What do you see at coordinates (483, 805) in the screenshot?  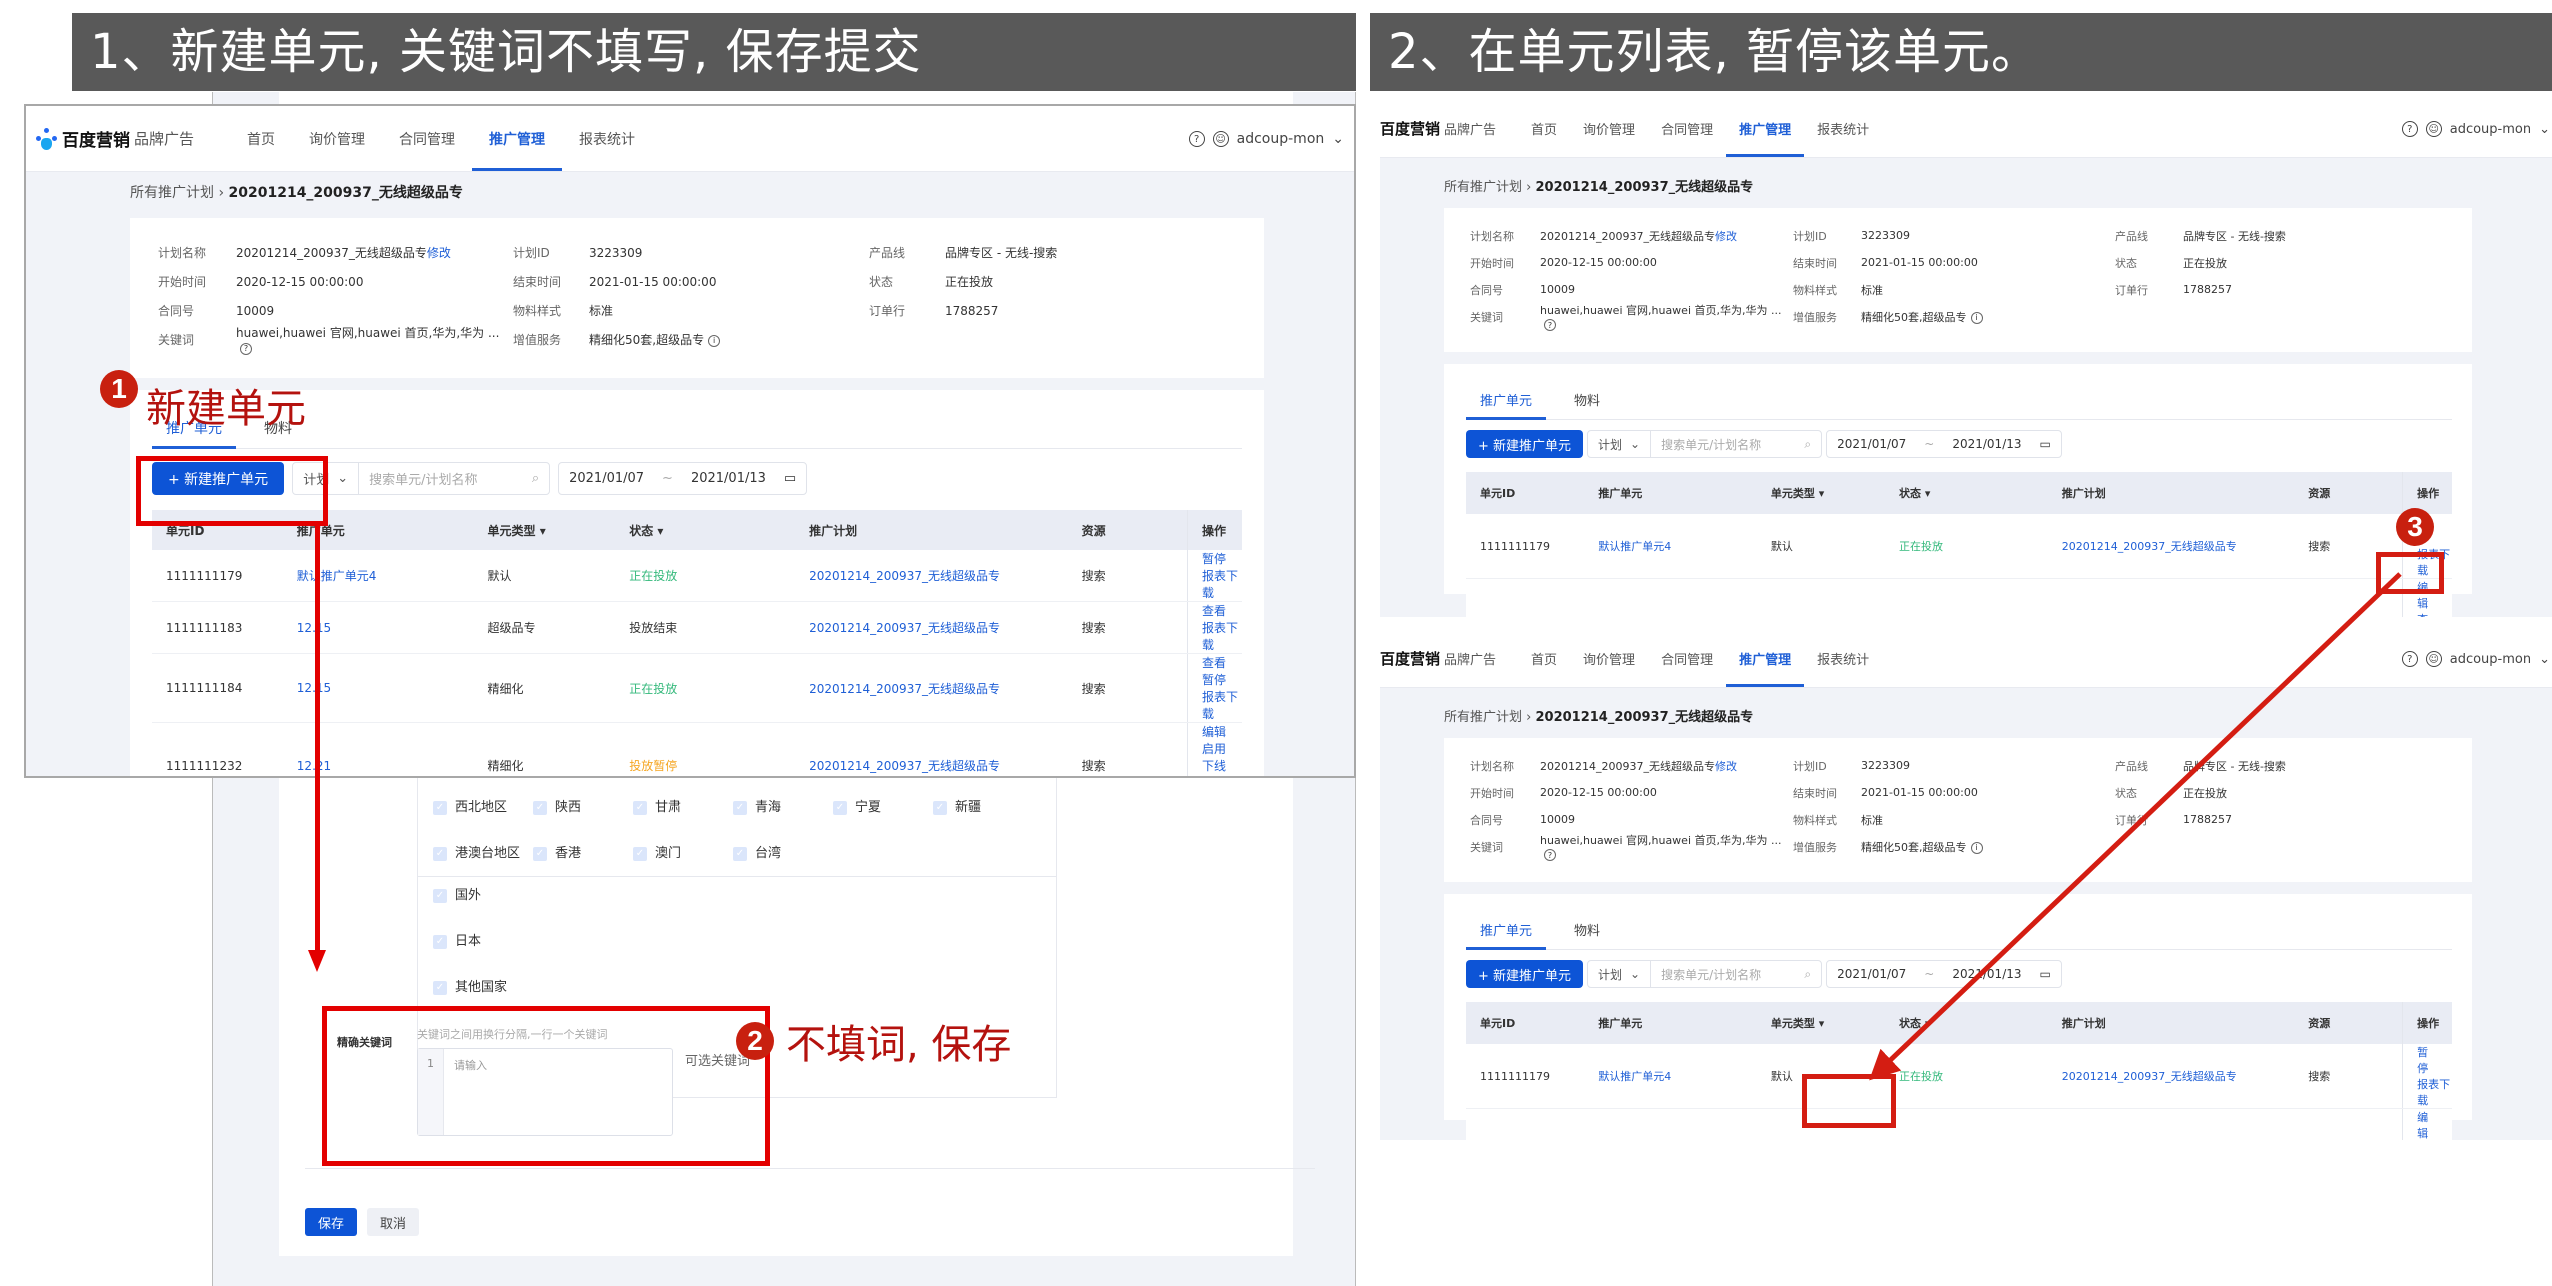 I see `region-checkbox: ✓ 西北地区` at bounding box center [483, 805].